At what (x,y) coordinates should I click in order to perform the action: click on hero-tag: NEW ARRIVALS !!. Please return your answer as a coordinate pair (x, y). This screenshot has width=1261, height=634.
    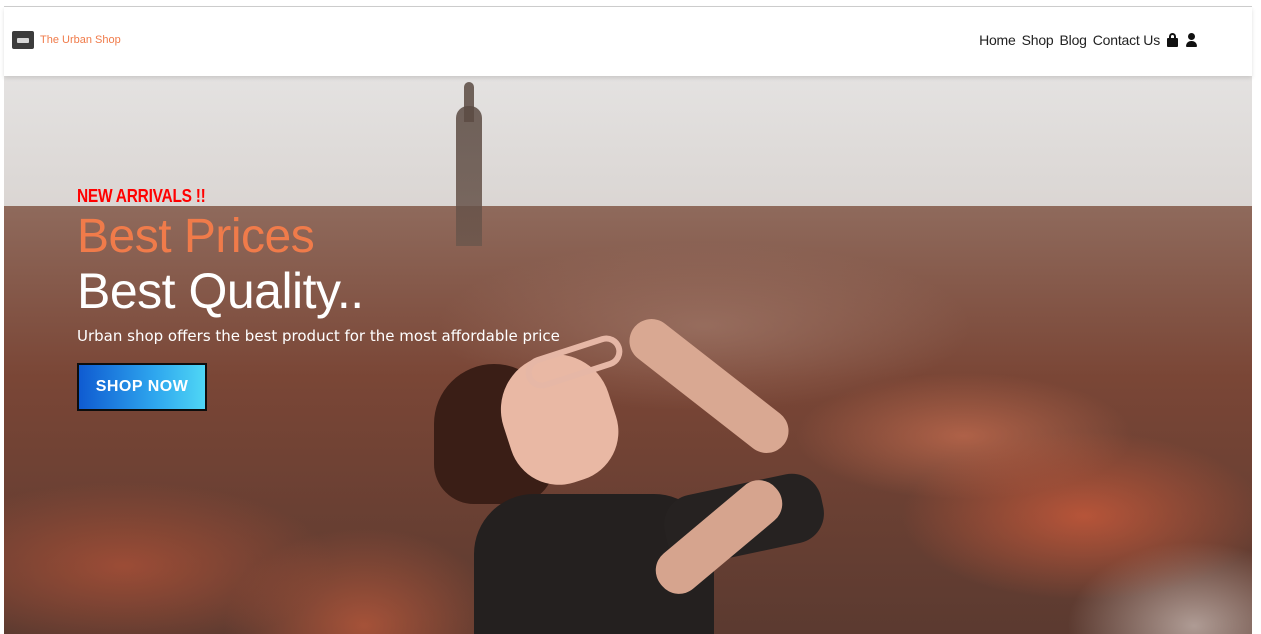
    Looking at the image, I should click on (141, 196).